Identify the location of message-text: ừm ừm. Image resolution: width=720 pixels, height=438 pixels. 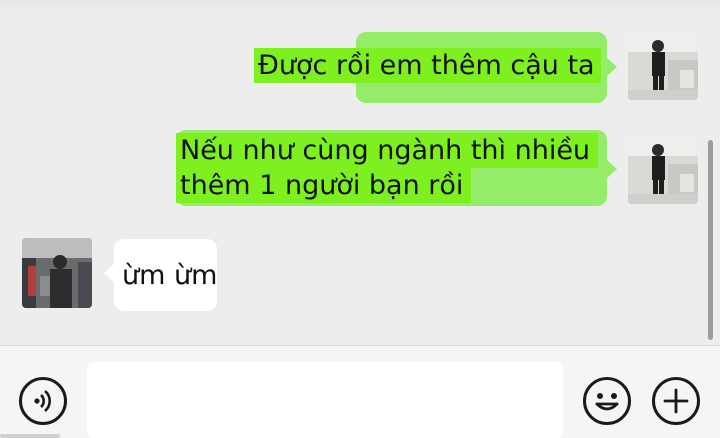
(169, 275).